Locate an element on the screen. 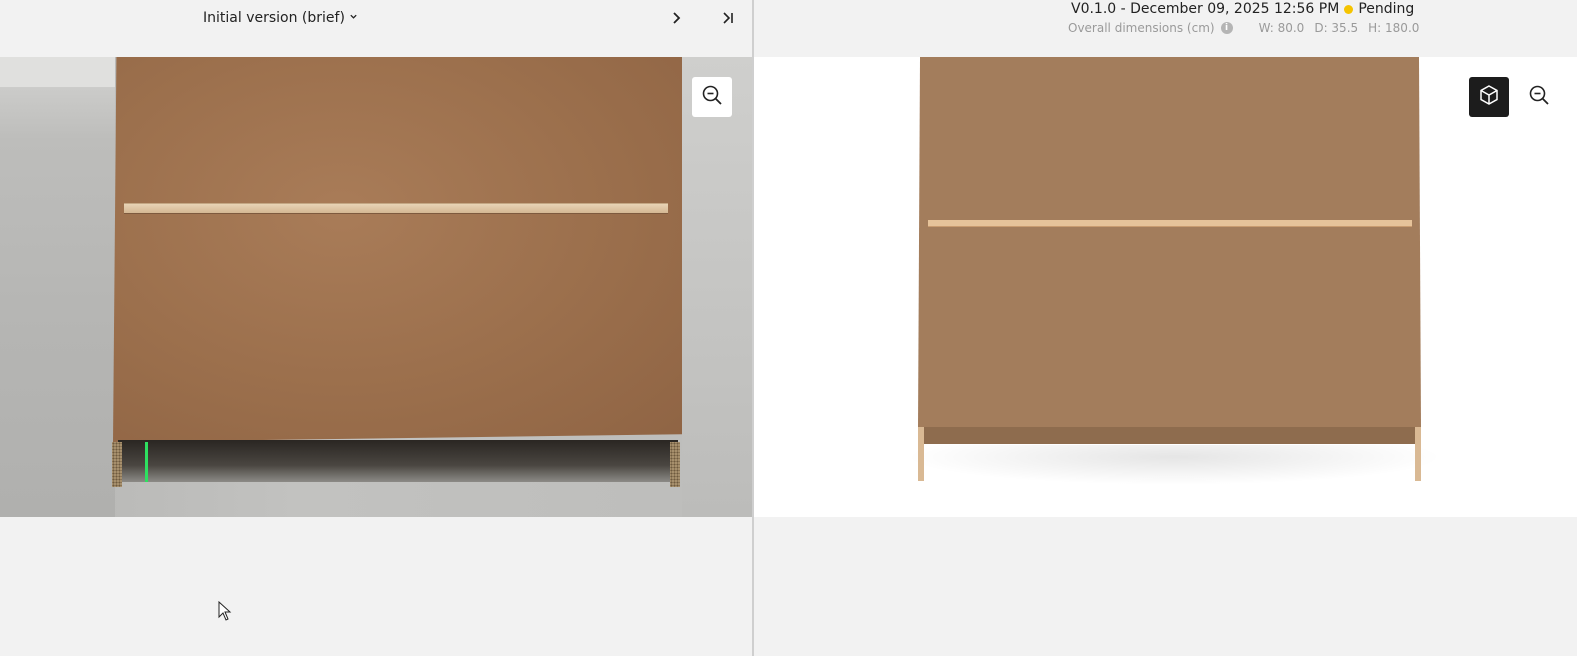 The height and width of the screenshot is (656, 1577). last-button is located at coordinates (728, 19).